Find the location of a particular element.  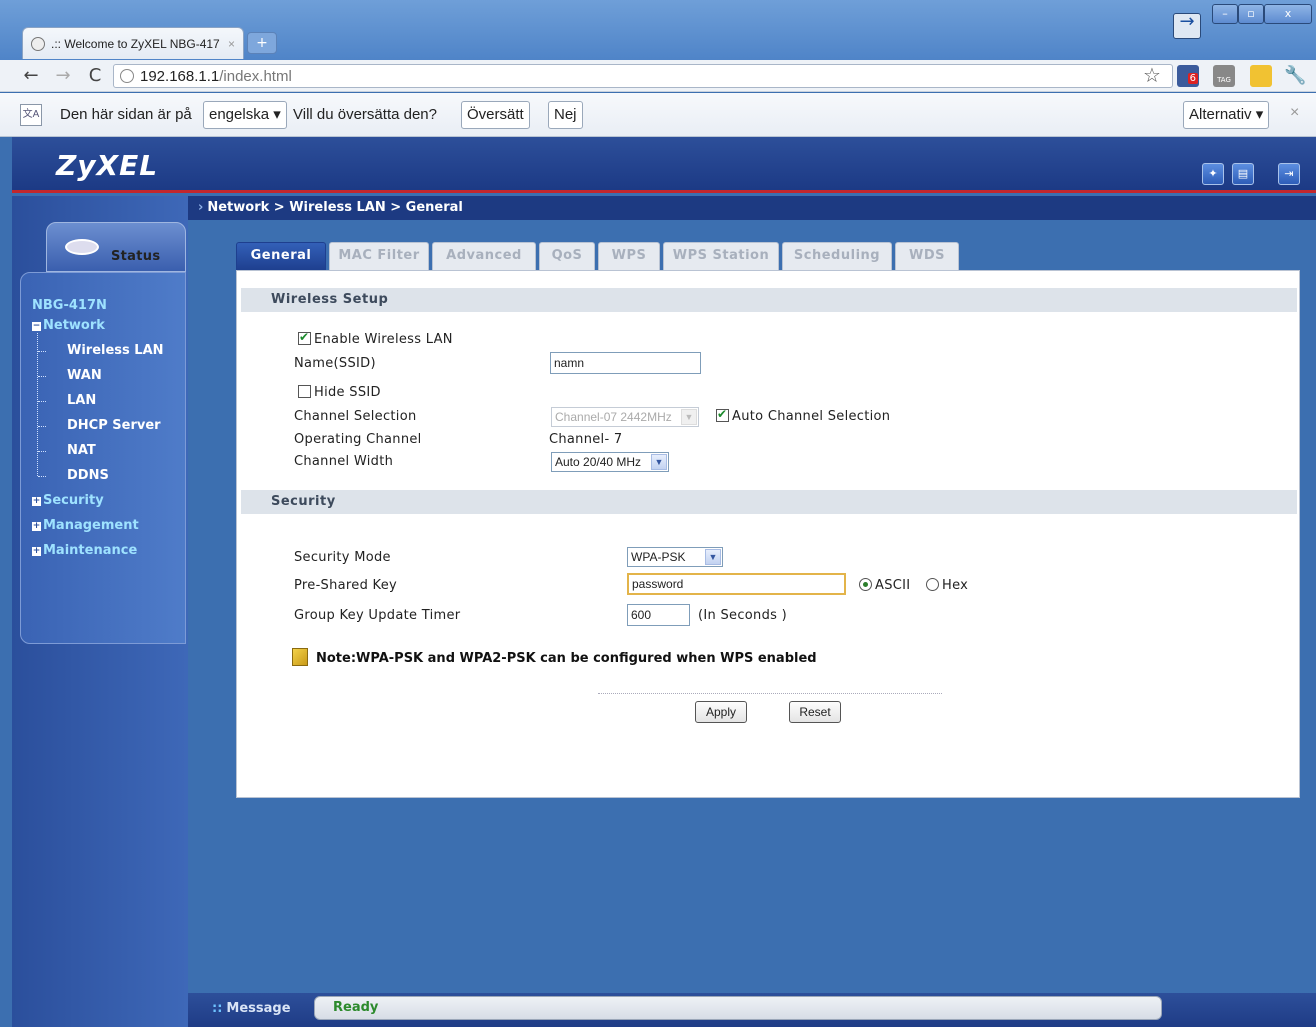

menu-network: − Network is located at coordinates (68, 325).